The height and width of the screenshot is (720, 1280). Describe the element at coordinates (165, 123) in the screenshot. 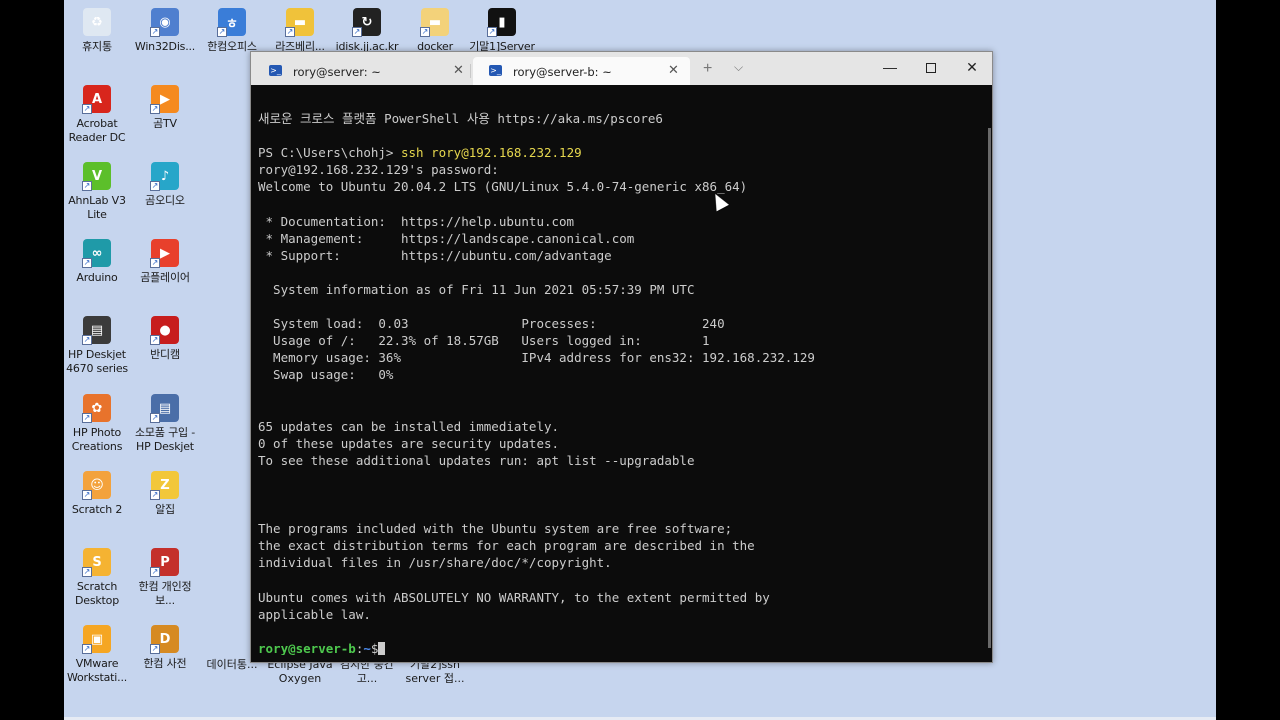

I see `shortcut-label: 곰TV` at that location.